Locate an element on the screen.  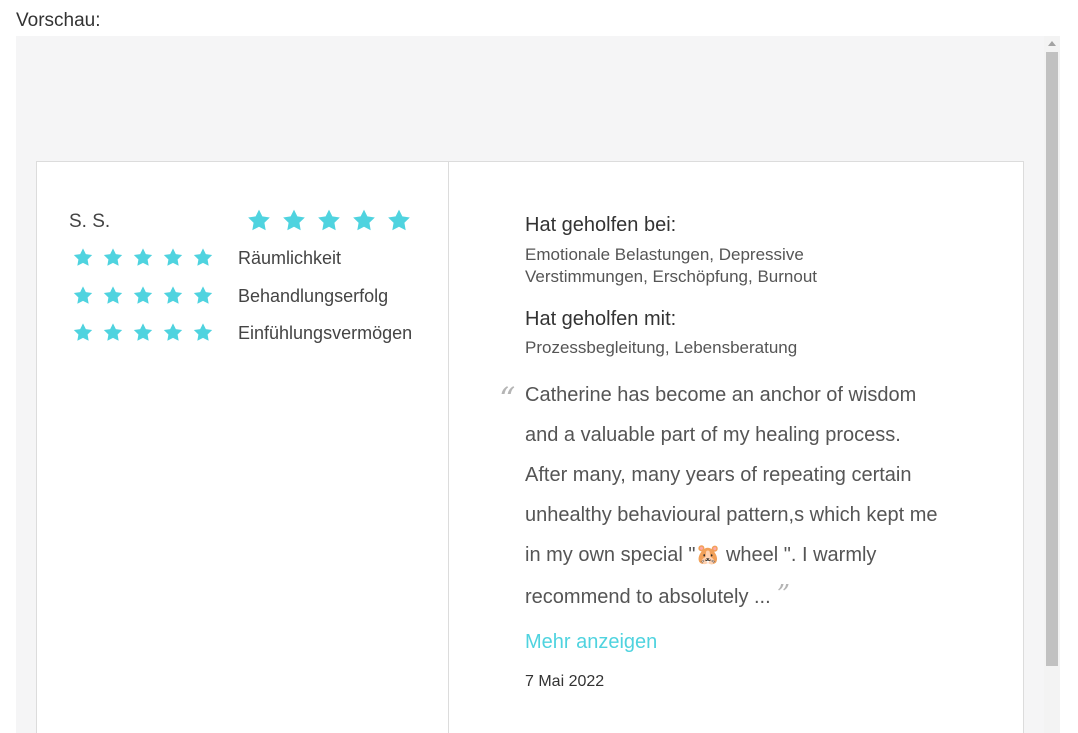
quote-open-icon: “ is located at coordinates (507, 399).